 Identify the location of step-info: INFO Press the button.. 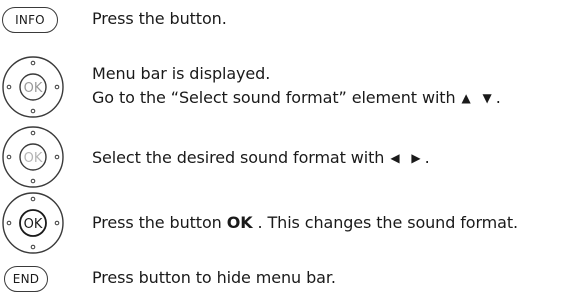
(285, 20).